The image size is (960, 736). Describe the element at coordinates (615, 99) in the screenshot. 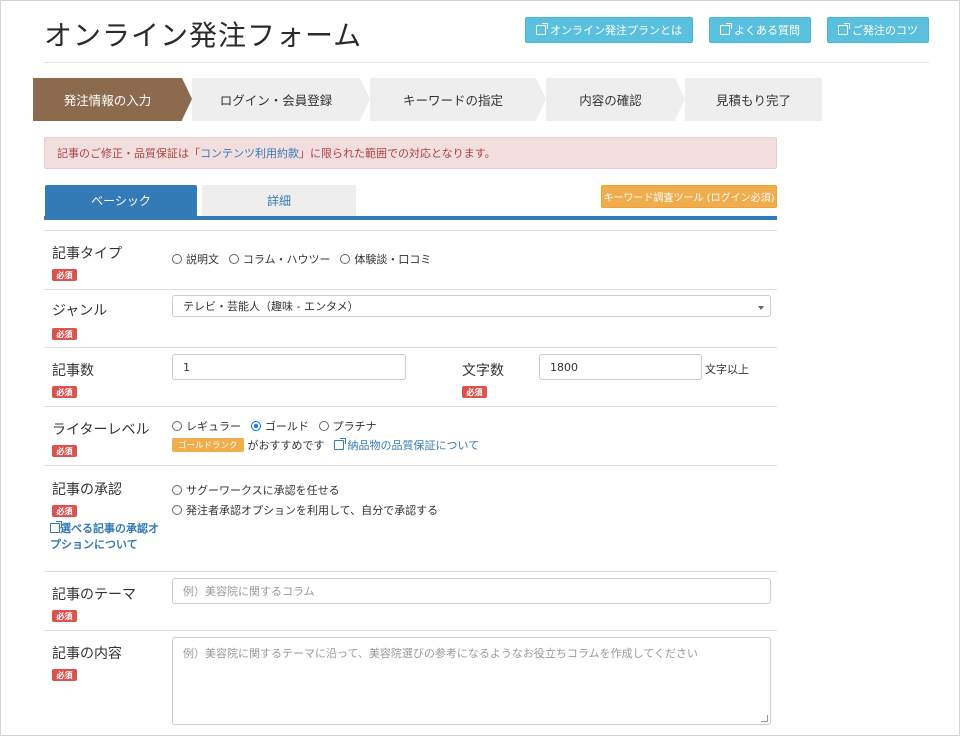

I see `step-confirm: 内容の確認` at that location.